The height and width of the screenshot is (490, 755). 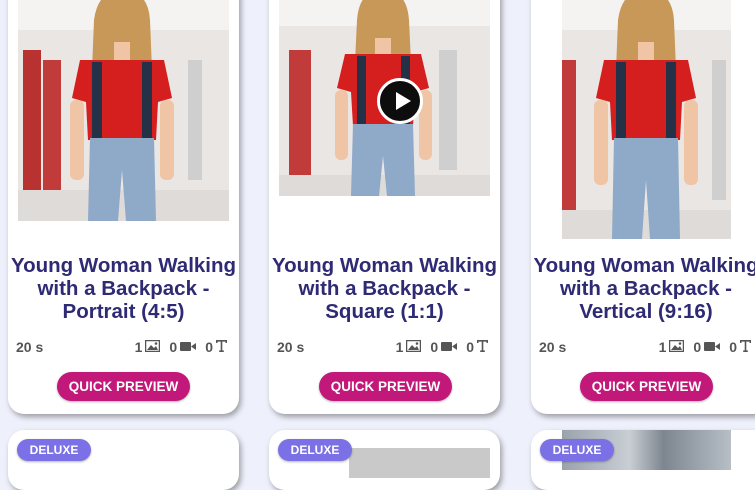 I want to click on card-title-line: Vertical (9:16), so click(x=646, y=311).